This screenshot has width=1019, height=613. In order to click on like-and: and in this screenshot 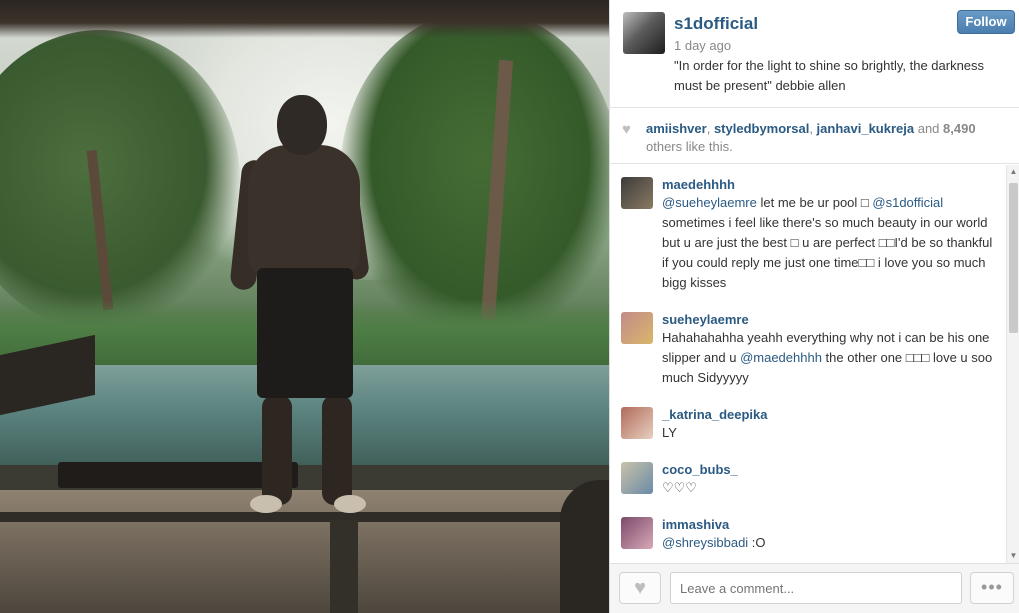, I will do `click(929, 128)`.